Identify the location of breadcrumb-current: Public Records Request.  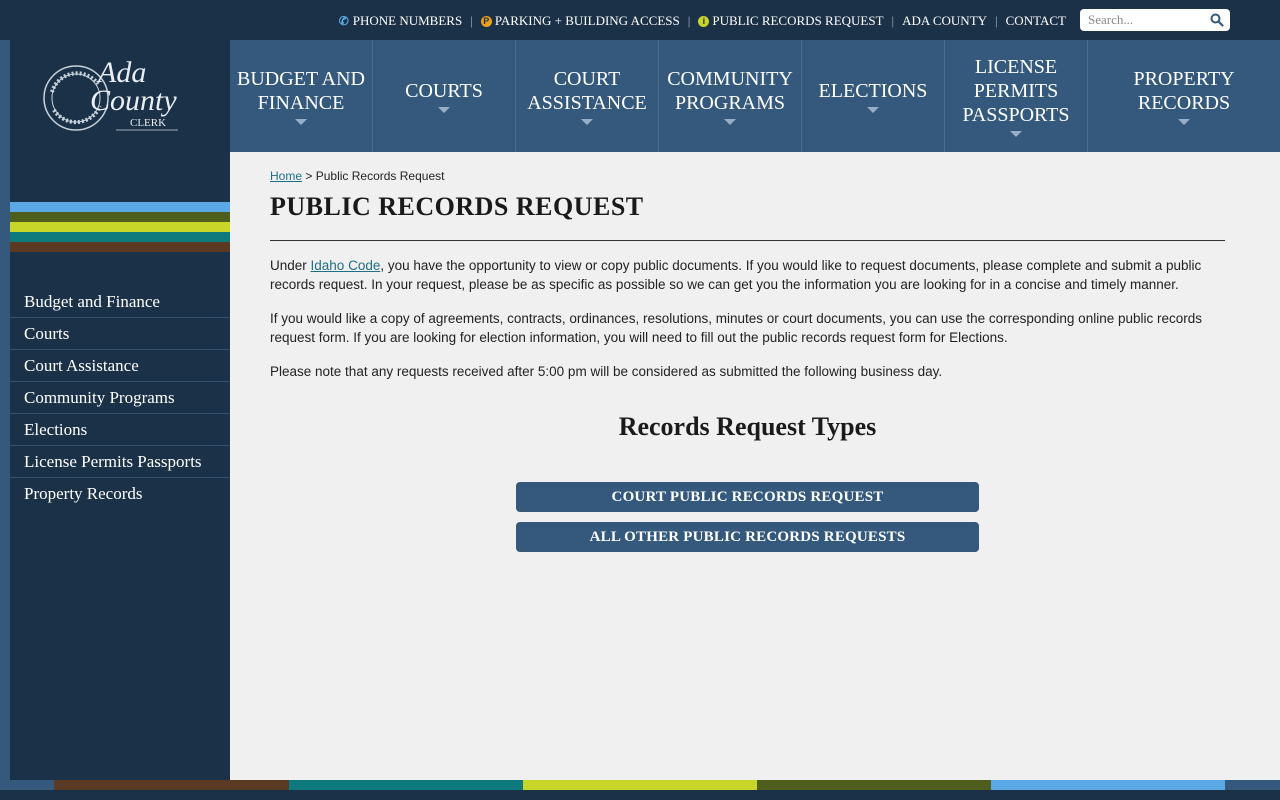
(380, 176).